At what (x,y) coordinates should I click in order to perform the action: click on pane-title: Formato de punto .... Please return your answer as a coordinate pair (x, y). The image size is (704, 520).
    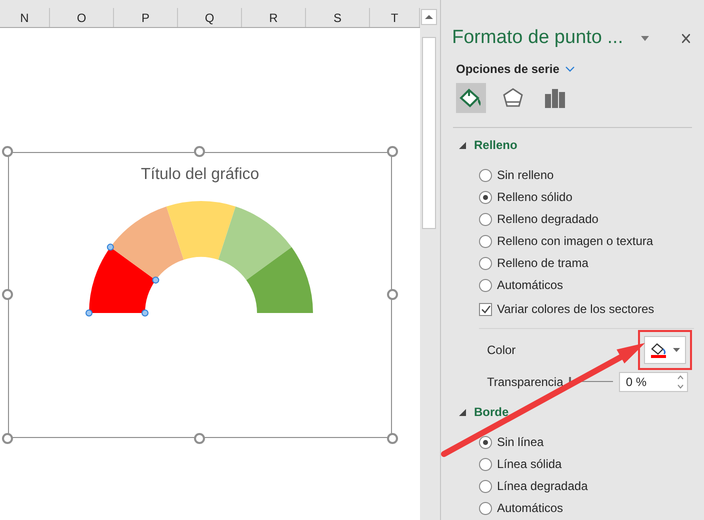
    Looking at the image, I should click on (538, 38).